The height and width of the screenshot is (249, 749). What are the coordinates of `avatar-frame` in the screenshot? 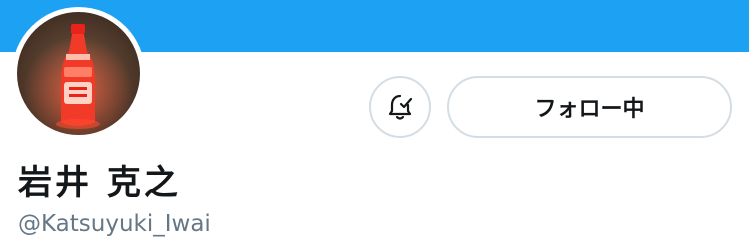 It's located at (78, 73).